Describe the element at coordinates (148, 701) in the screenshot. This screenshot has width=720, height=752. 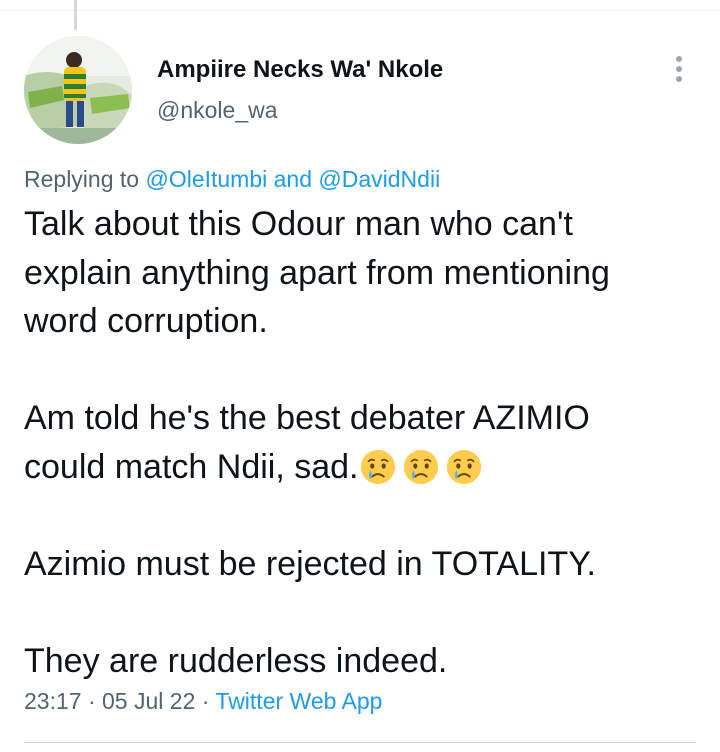
I see `tweet-date: 05 Jul 22` at that location.